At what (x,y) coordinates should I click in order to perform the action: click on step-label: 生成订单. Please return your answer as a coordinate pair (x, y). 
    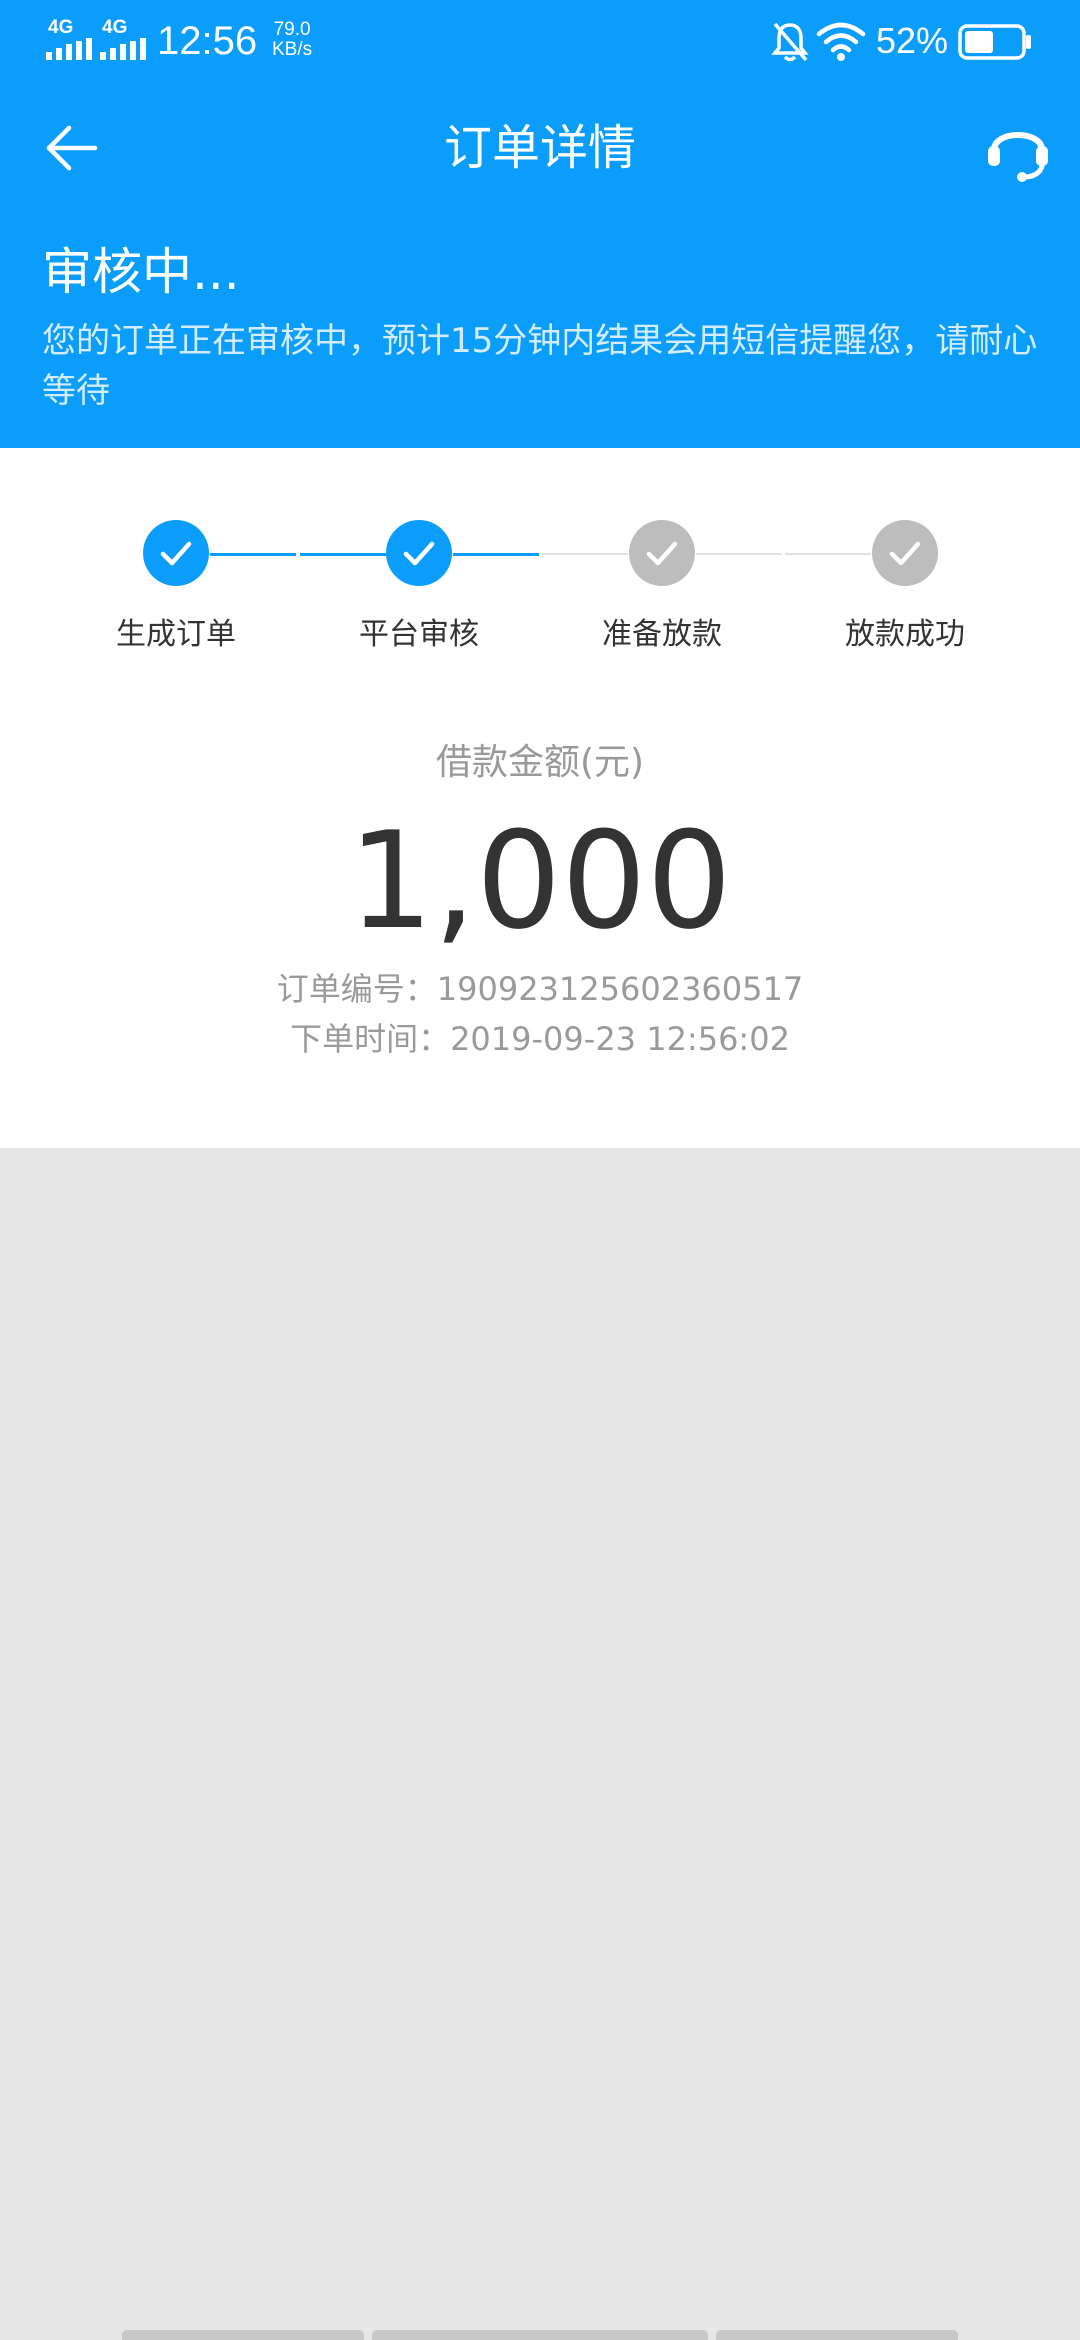
    Looking at the image, I should click on (176, 634).